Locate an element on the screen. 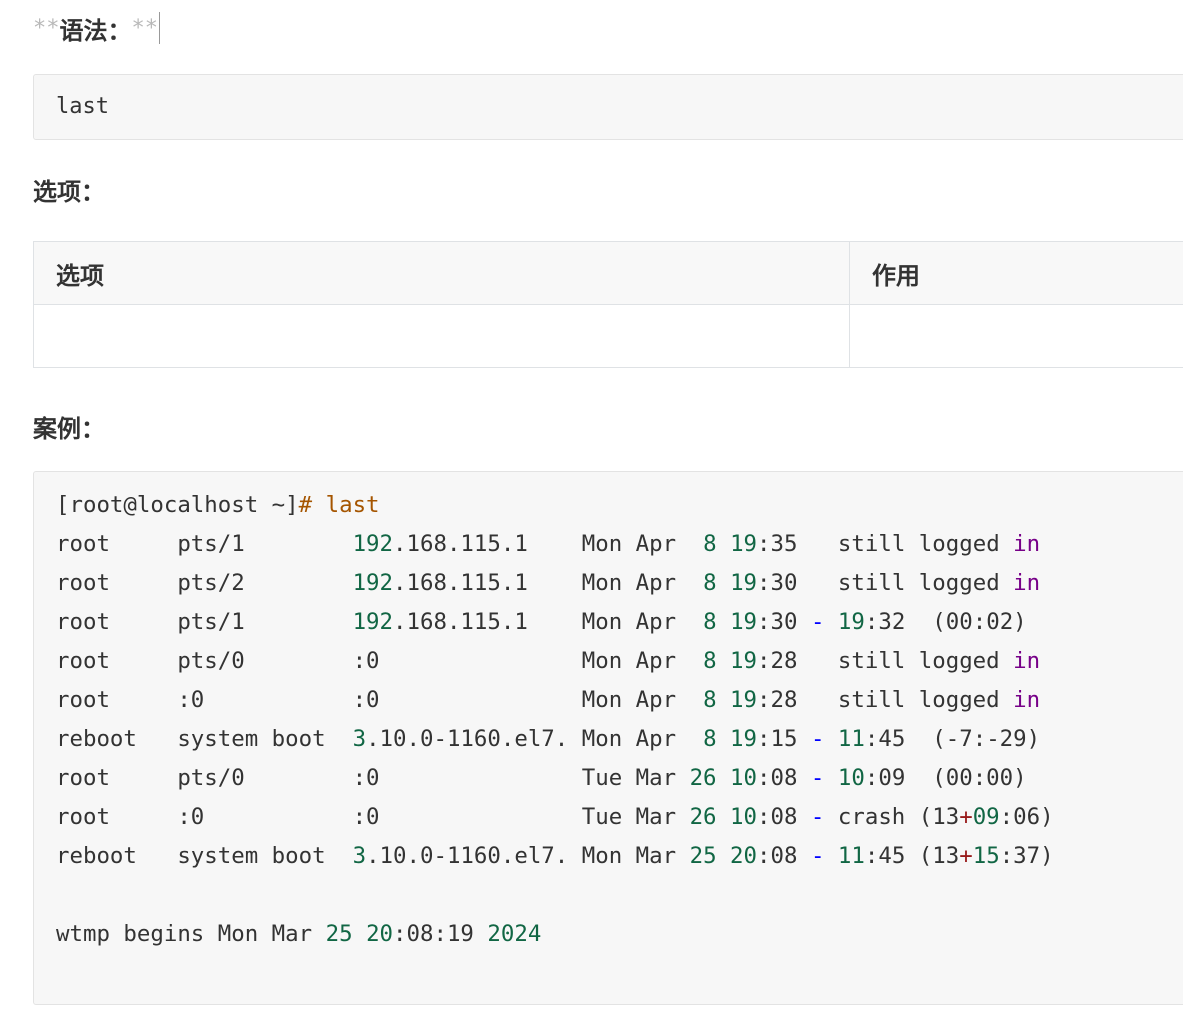  code-token: :45 (13 is located at coordinates (912, 856).